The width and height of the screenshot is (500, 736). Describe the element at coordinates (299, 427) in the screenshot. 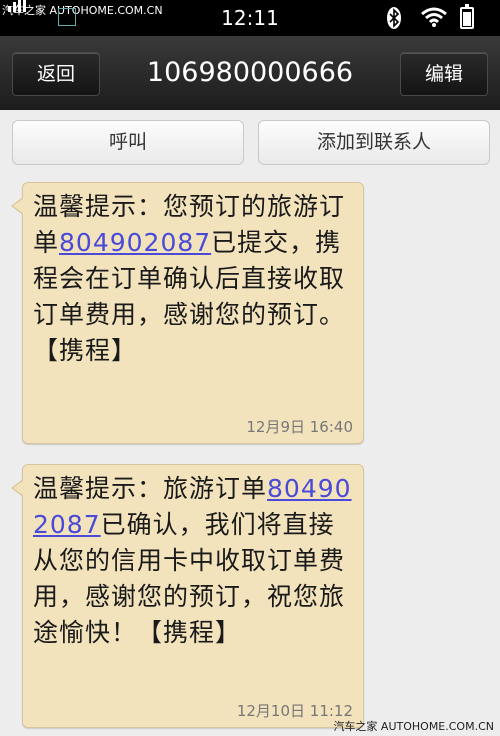

I see `message-time: 12月9日 16:40` at that location.